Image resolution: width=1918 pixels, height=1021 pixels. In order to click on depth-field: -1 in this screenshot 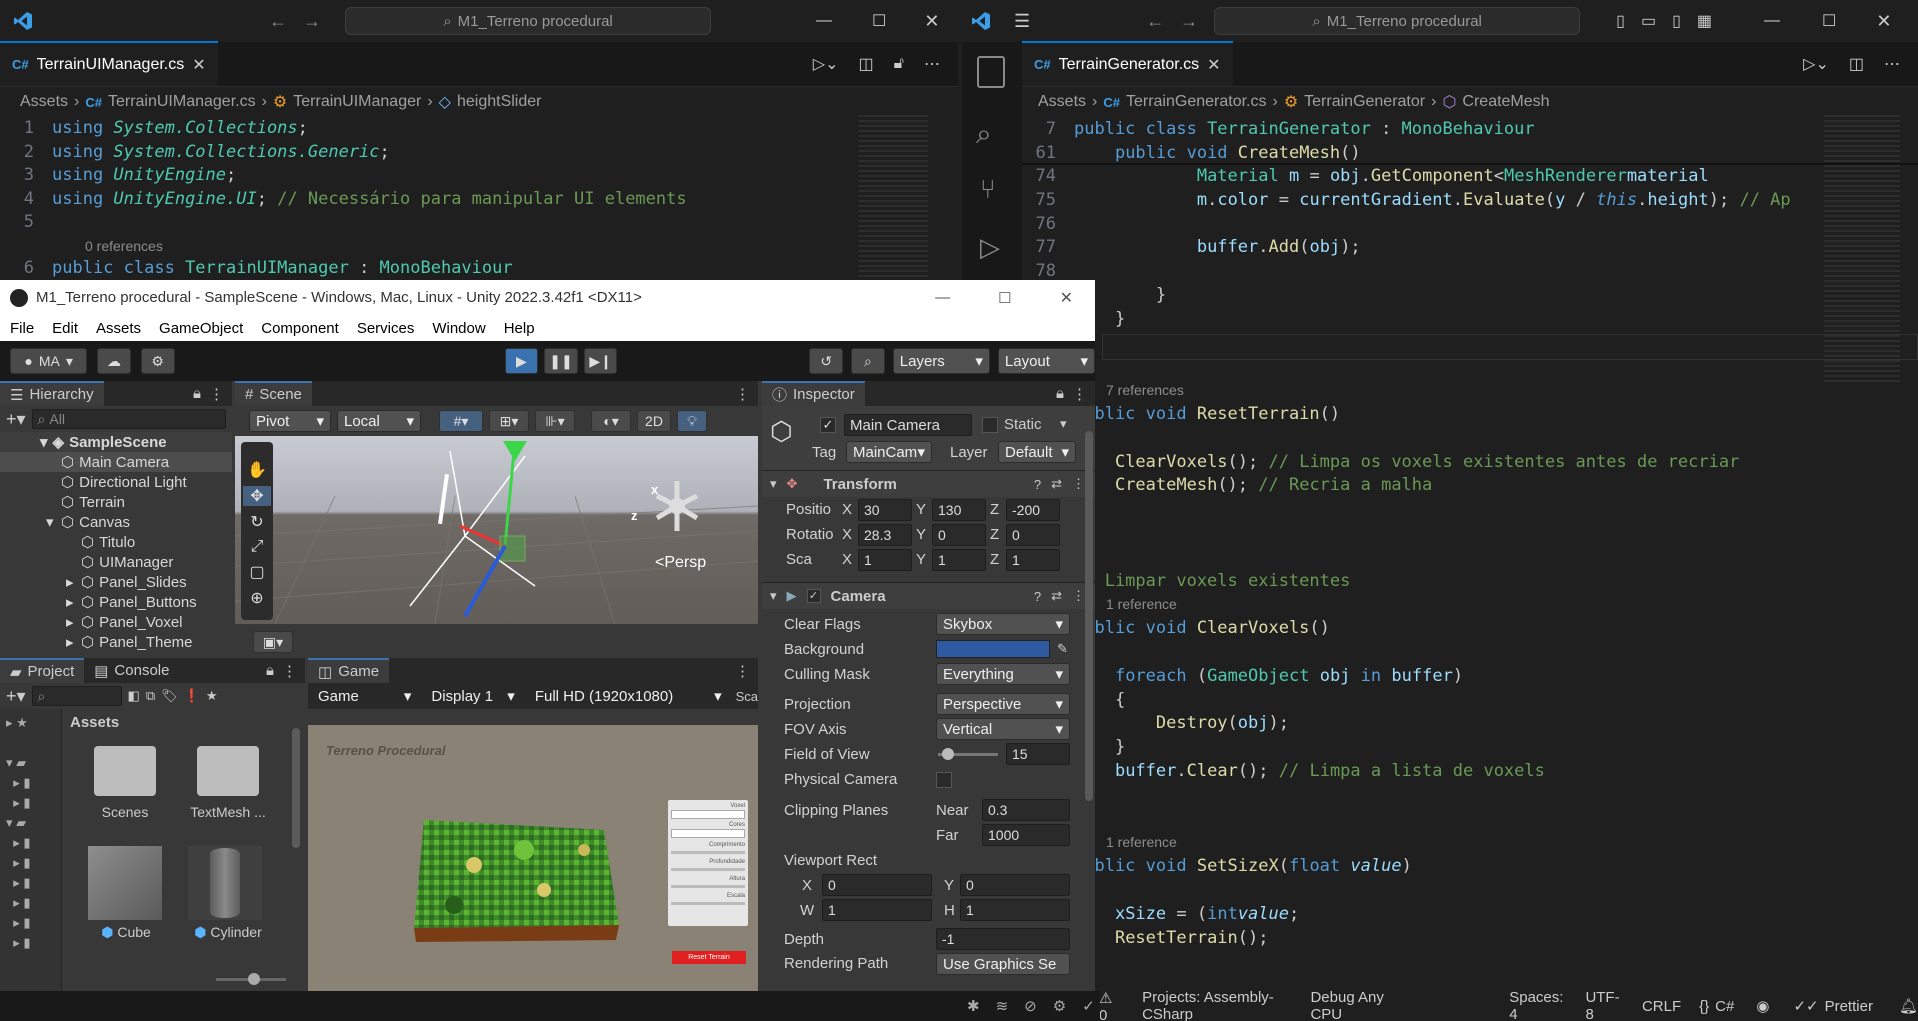, I will do `click(1003, 939)`.